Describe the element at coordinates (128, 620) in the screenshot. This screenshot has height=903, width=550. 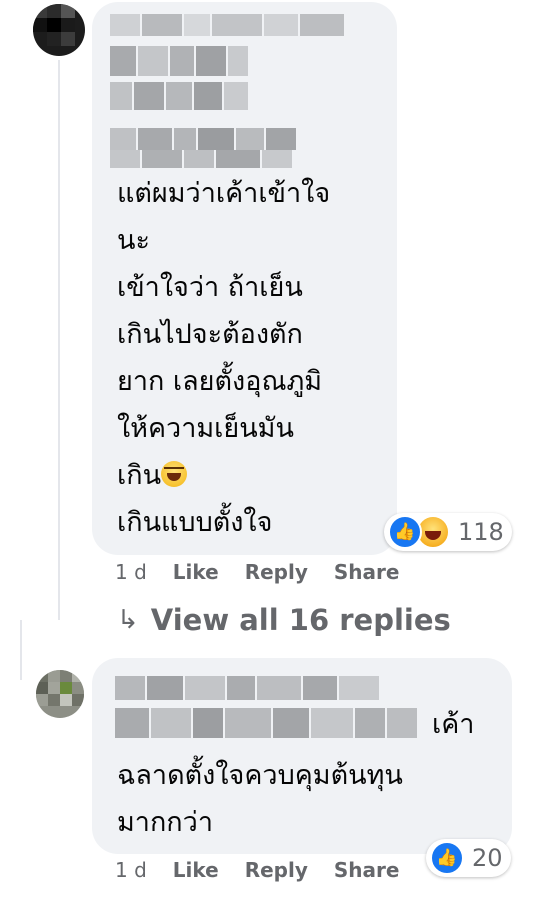
I see `reply-arrow-icon: ↳` at that location.